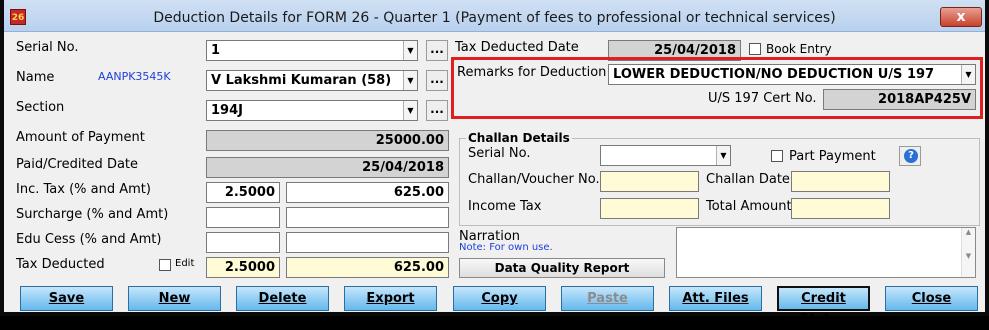 The width and height of the screenshot is (989, 330). I want to click on edu-cess-label: Edu Cess (% and Amt), so click(89, 239).